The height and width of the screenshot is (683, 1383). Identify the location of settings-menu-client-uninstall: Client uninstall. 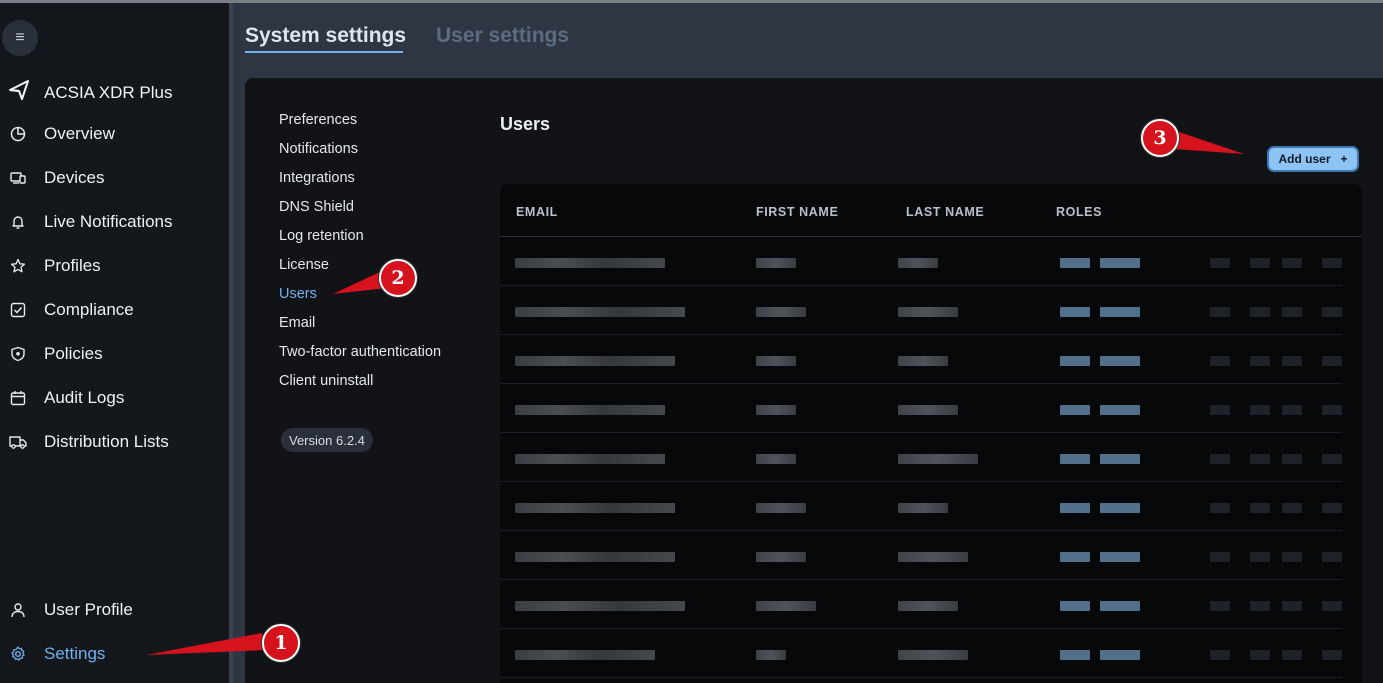
(326, 381).